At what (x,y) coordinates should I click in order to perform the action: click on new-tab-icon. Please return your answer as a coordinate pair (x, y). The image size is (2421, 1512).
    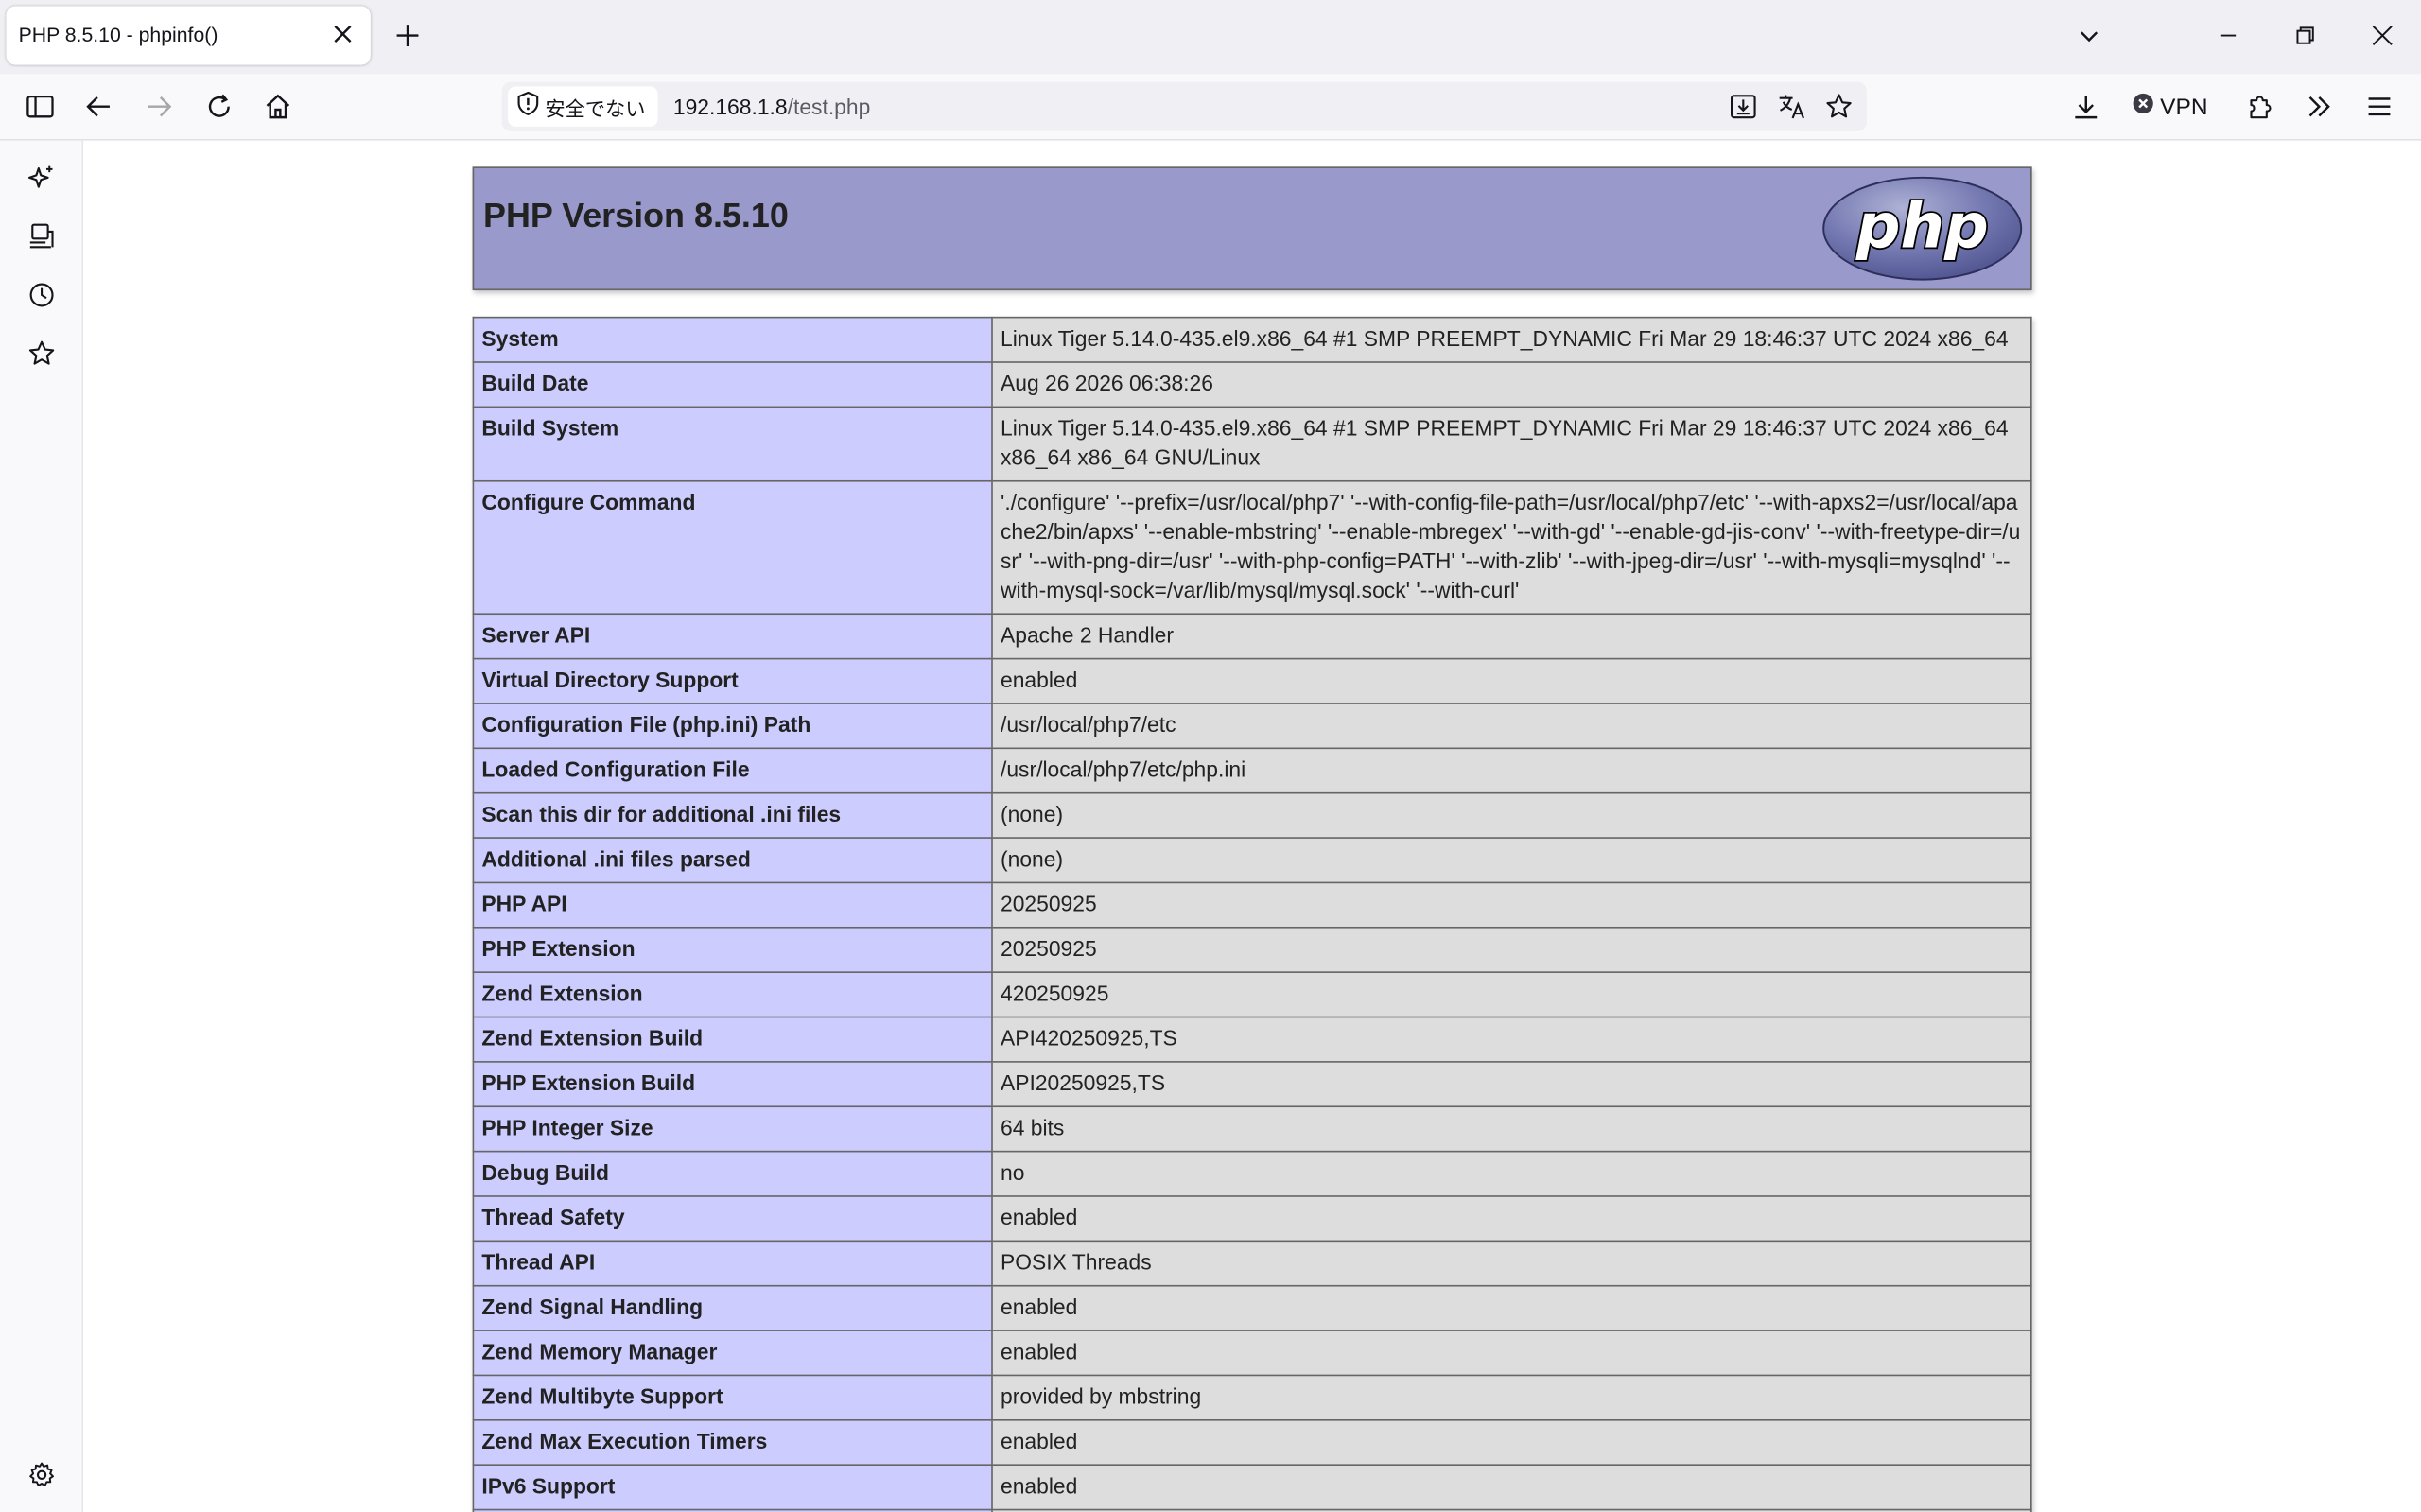
    Looking at the image, I should click on (408, 36).